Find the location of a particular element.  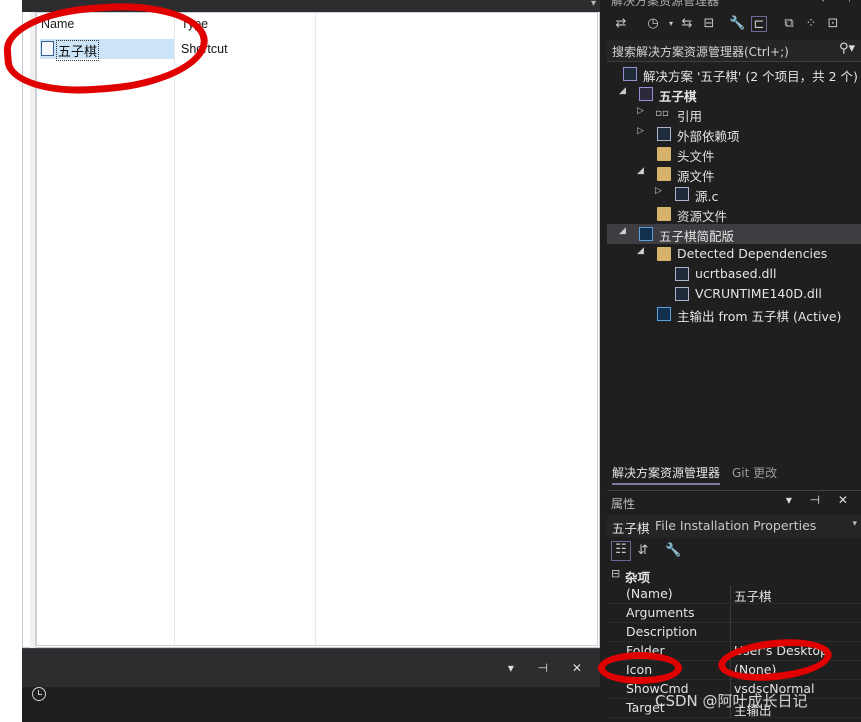

dependencies-icon: ⊡ is located at coordinates (833, 24).